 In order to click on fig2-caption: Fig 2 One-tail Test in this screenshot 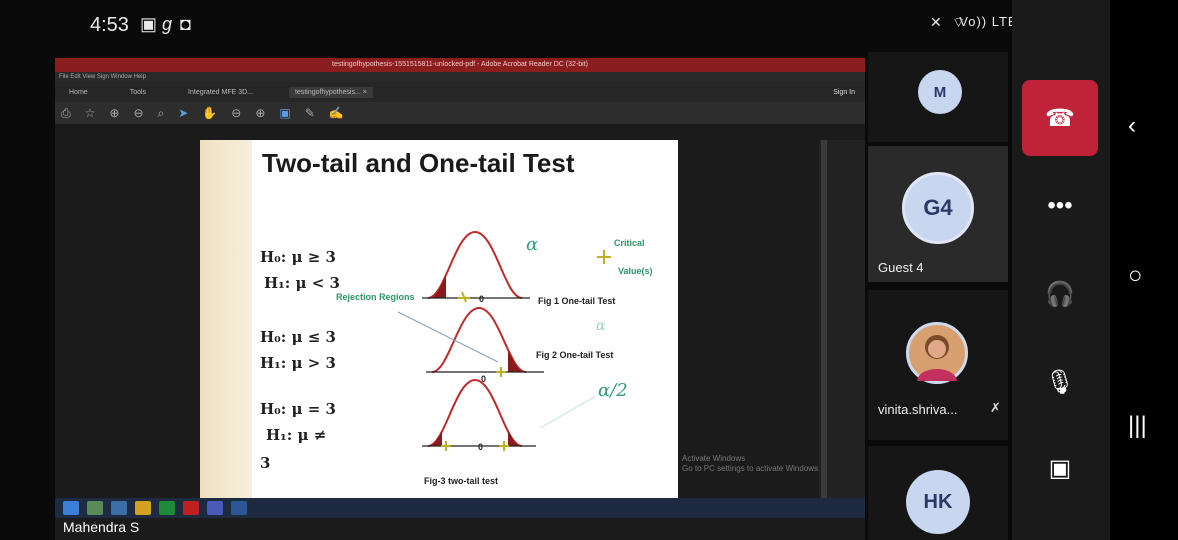, I will do `click(575, 355)`.